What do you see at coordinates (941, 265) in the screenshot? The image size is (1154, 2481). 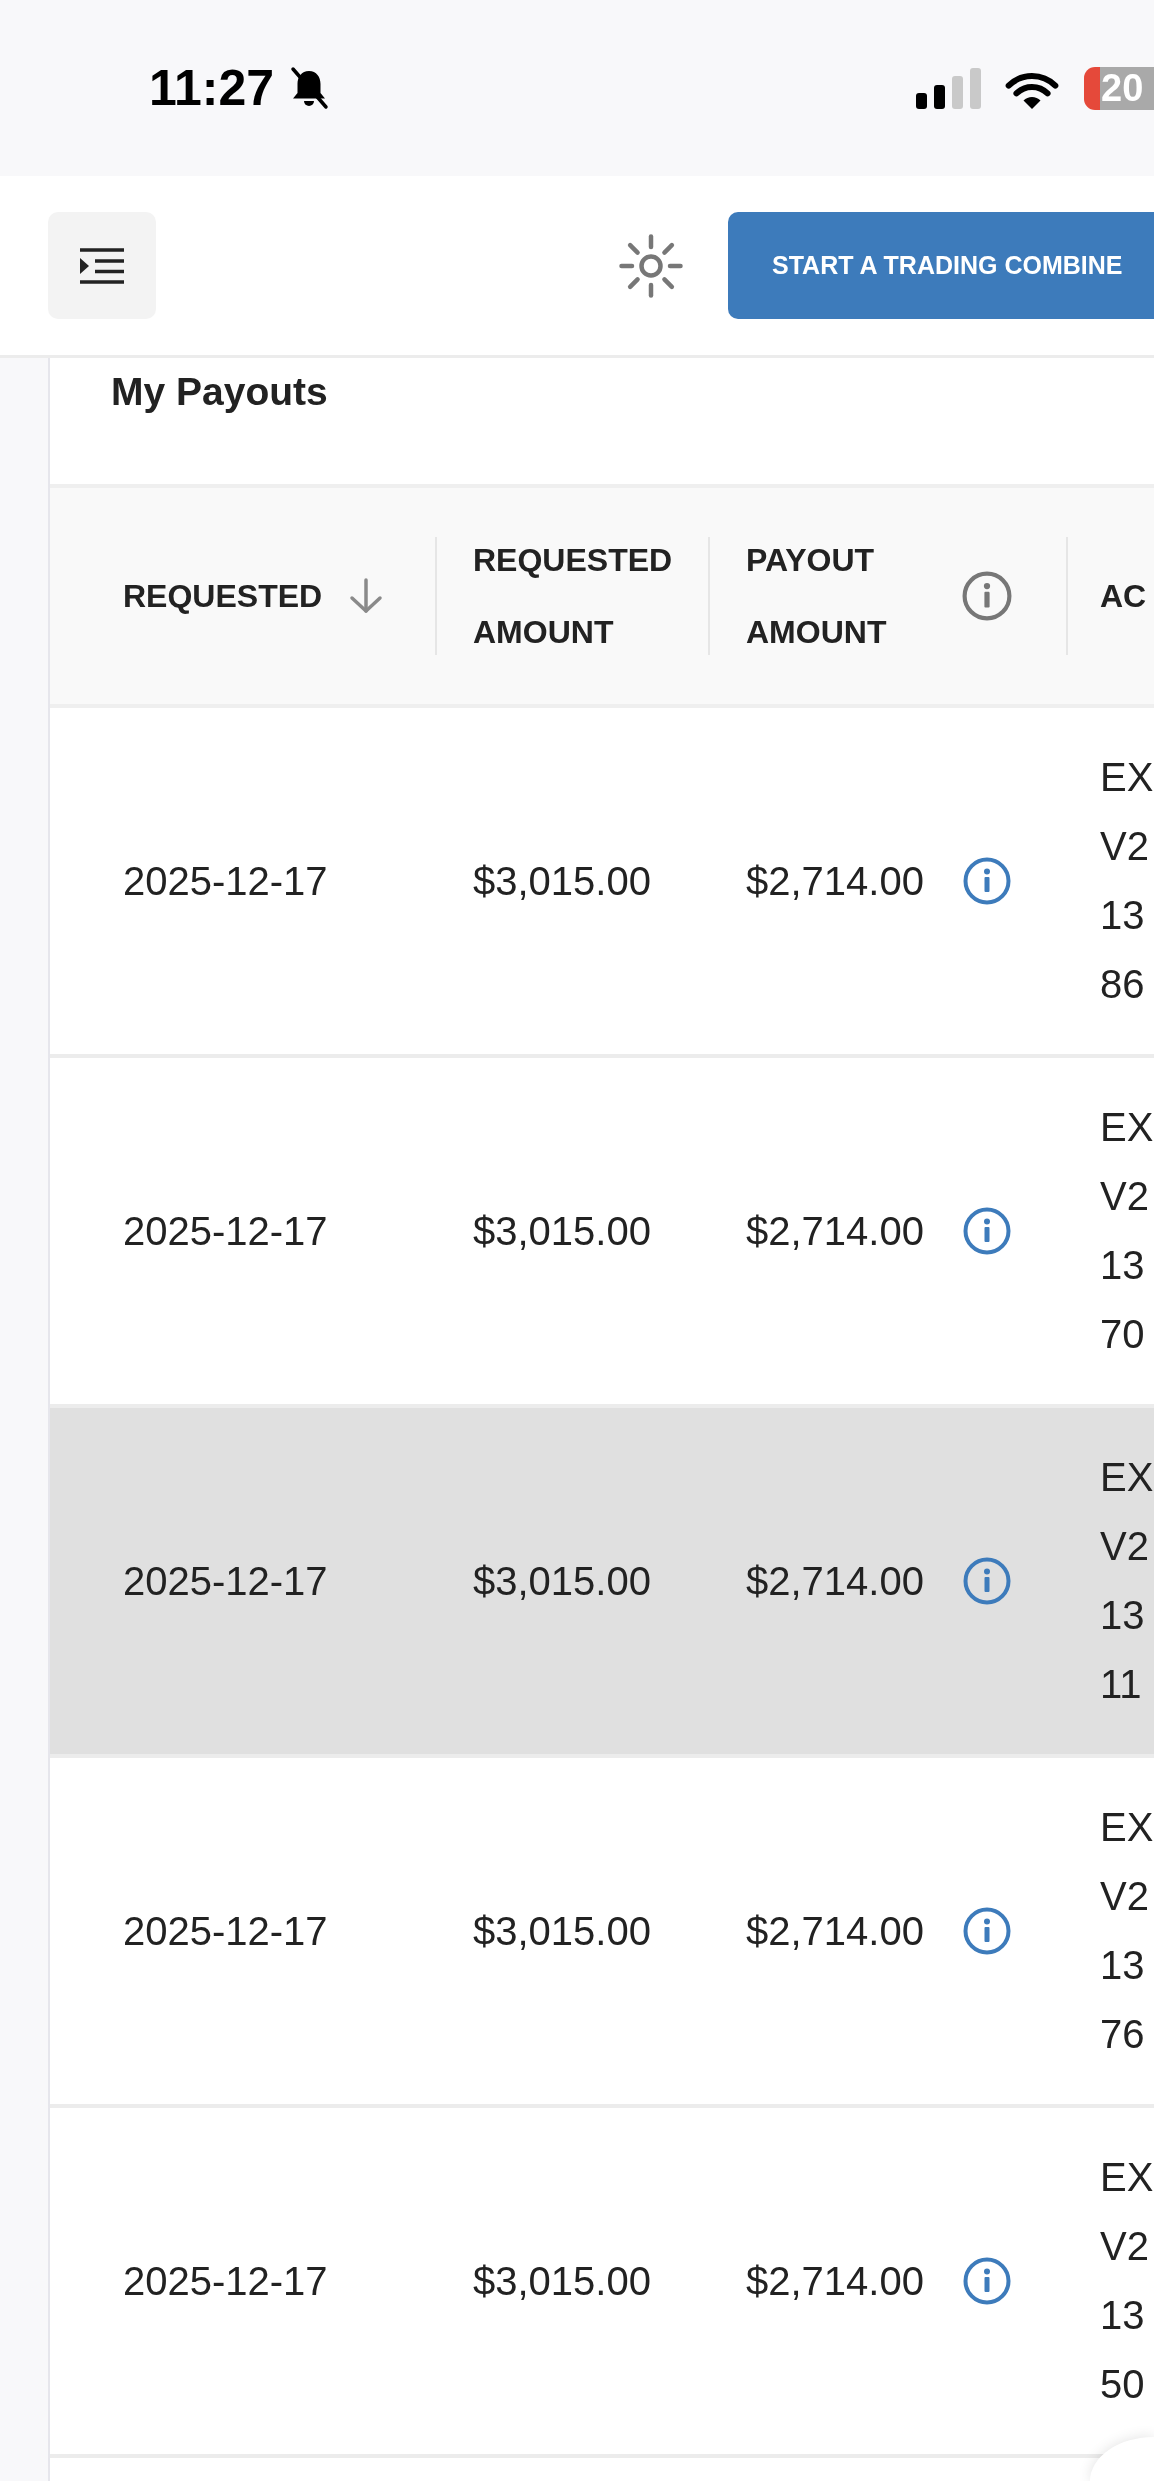 I see `start-combine-button: START A TRADING COMBINE` at bounding box center [941, 265].